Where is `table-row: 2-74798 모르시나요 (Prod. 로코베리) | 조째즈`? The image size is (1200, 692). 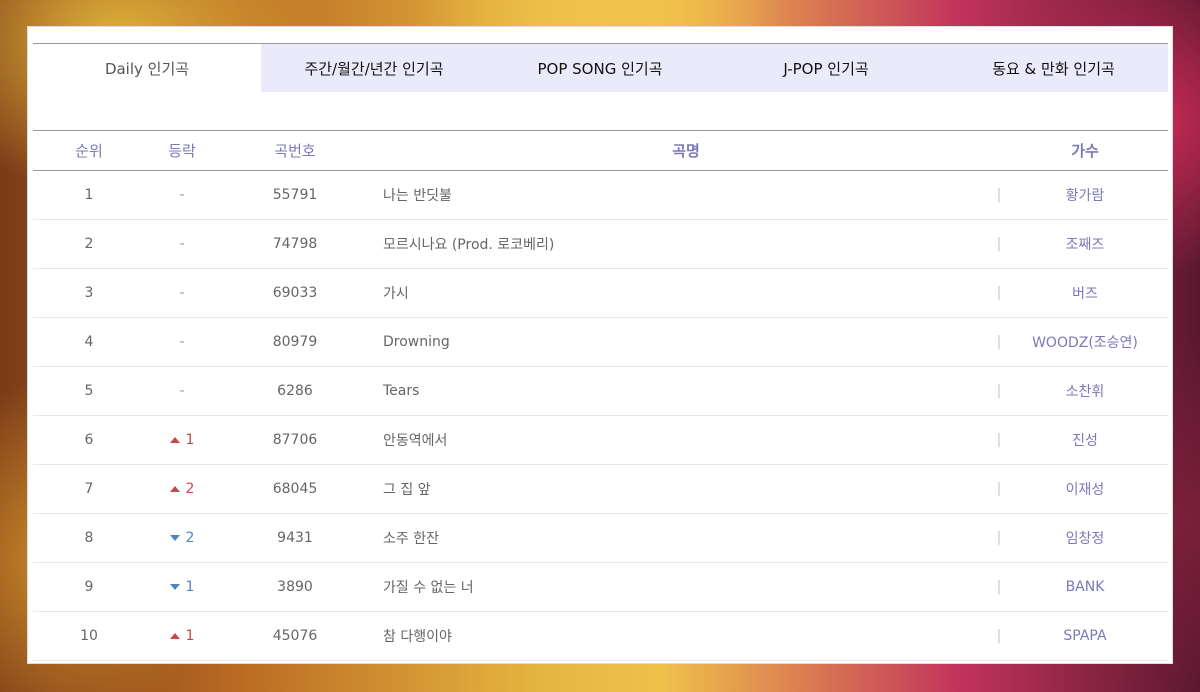
table-row: 2-74798 모르시나요 (Prod. 로코베리) | 조째즈 is located at coordinates (600, 244).